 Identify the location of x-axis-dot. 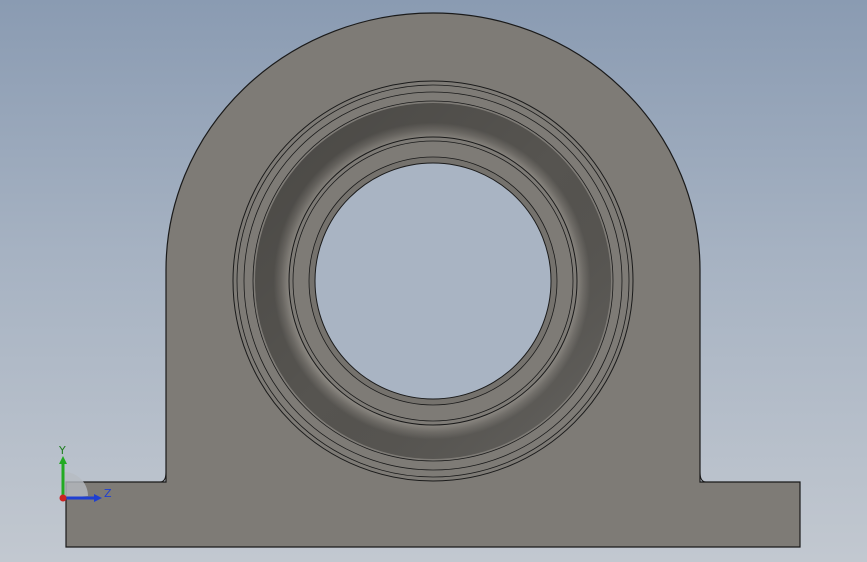
(63, 498).